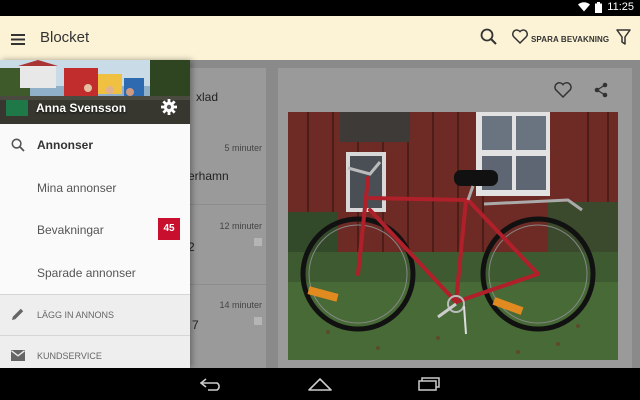 This screenshot has width=640, height=400. What do you see at coordinates (86, 273) in the screenshot?
I see `drawer-item-label: Sparade annonser` at bounding box center [86, 273].